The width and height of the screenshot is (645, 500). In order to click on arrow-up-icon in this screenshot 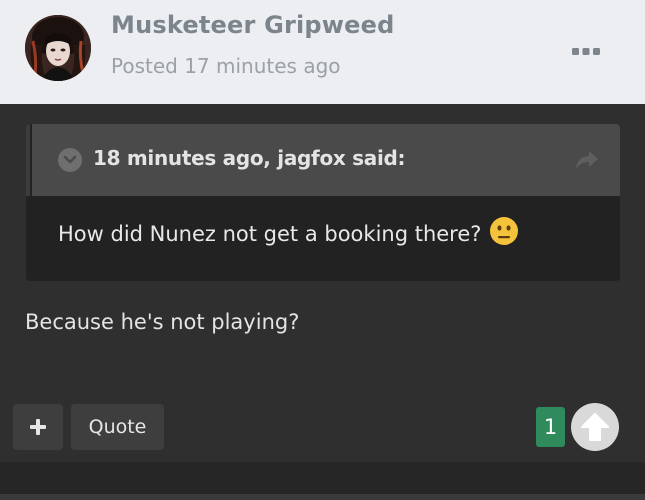, I will do `click(595, 427)`.